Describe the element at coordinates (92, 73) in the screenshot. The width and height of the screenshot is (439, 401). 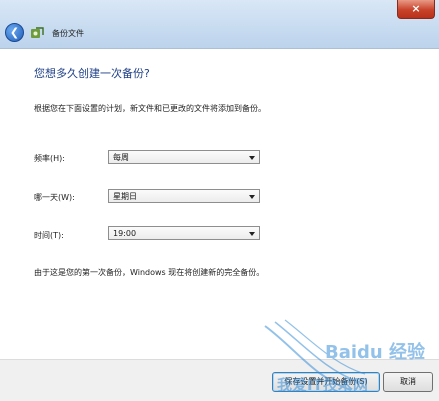
I see `page-heading: 您想多久创建一次备份?` at that location.